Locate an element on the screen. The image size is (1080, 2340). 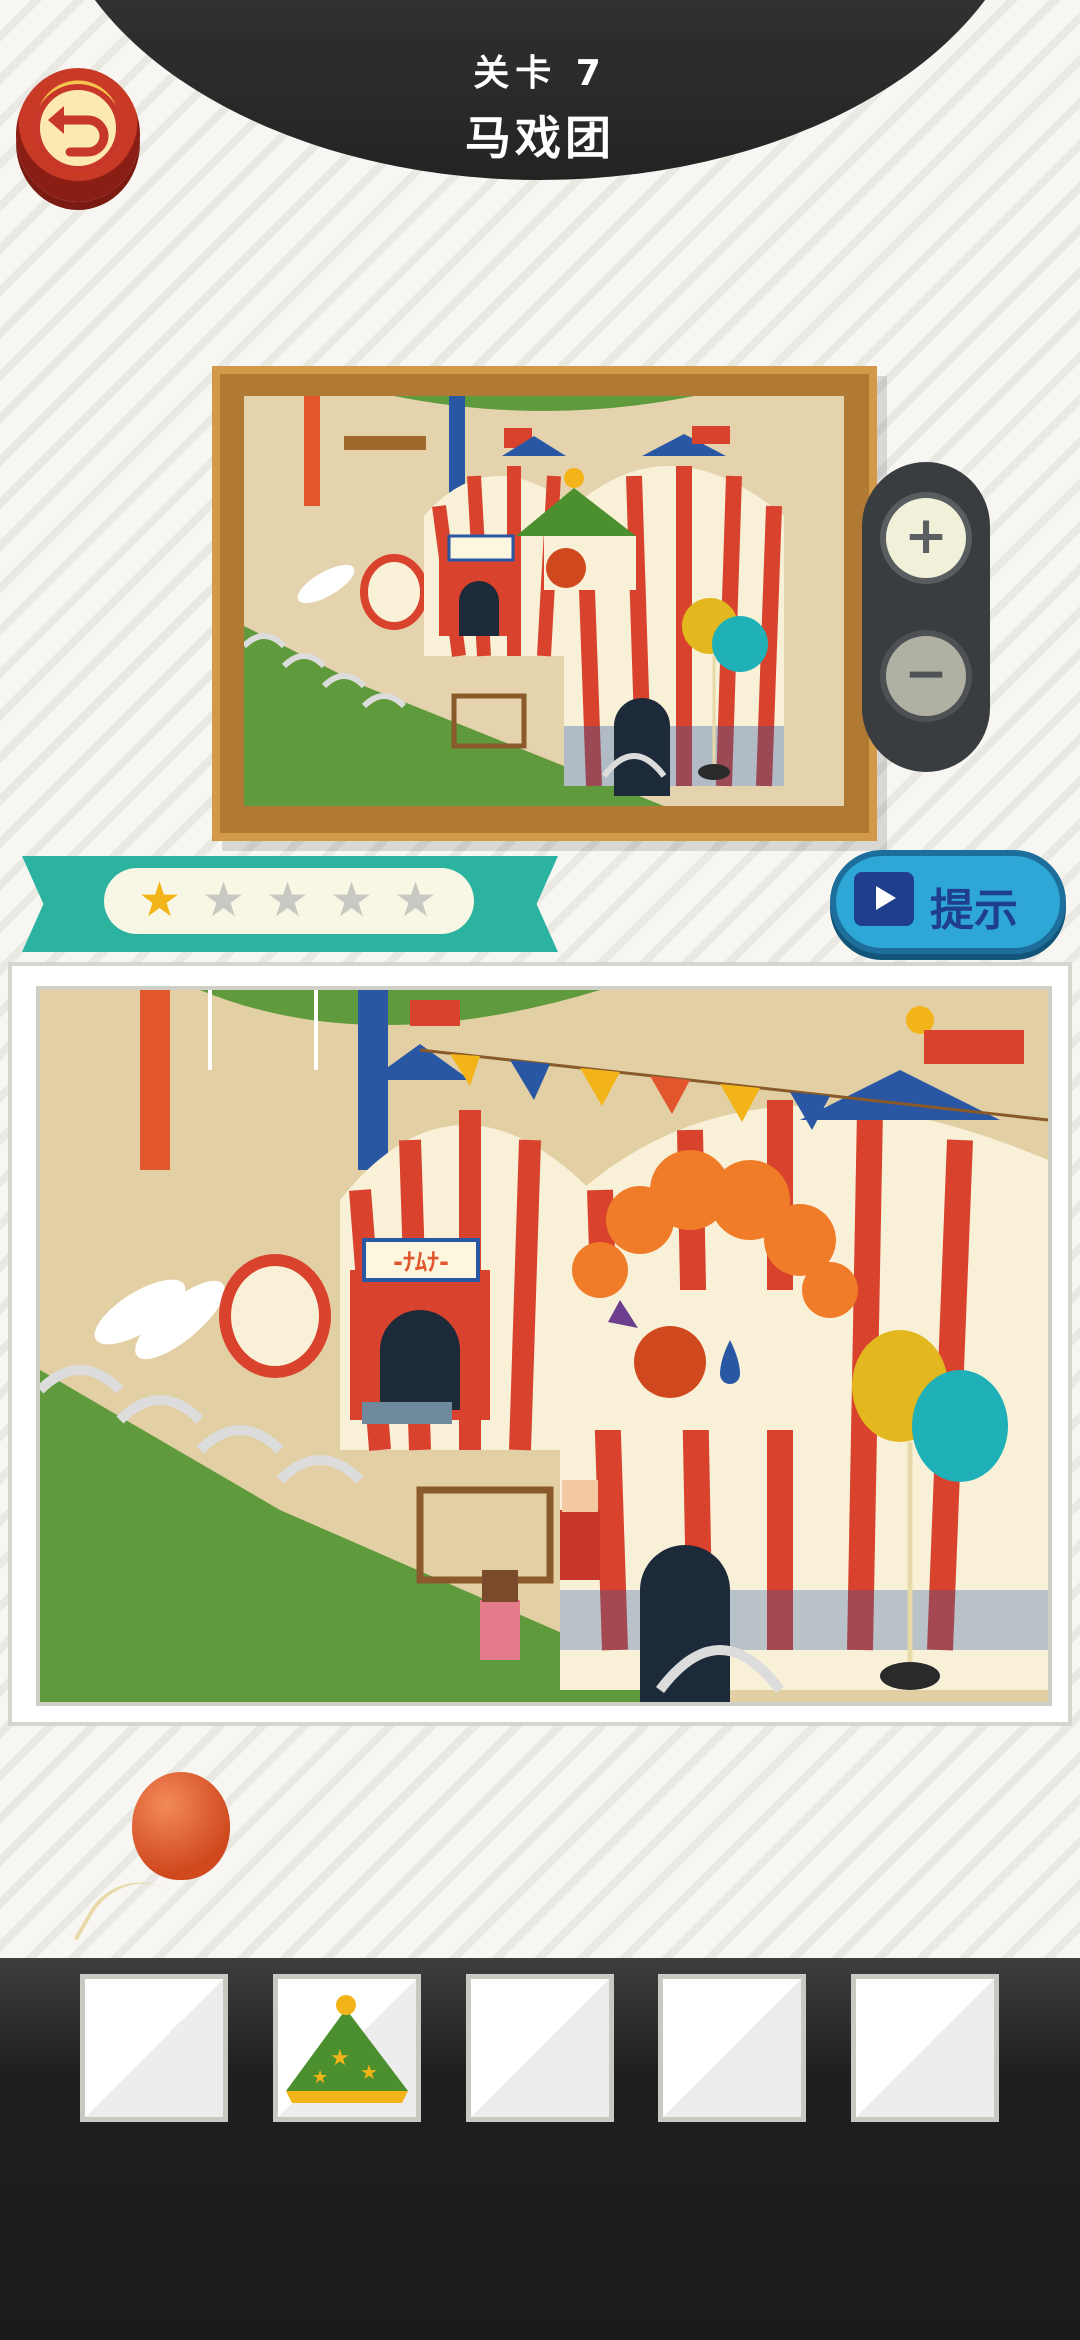
reference-scene is located at coordinates (544, 601).